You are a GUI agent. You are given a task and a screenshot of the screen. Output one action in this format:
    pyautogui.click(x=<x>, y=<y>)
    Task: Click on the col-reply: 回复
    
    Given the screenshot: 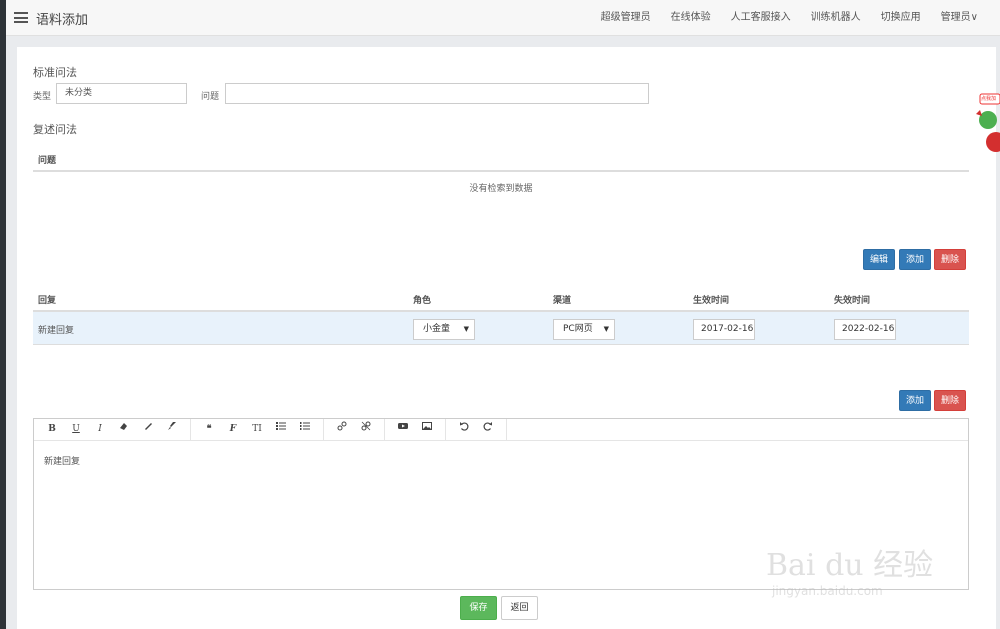 What is the action you would take?
    pyautogui.click(x=47, y=301)
    